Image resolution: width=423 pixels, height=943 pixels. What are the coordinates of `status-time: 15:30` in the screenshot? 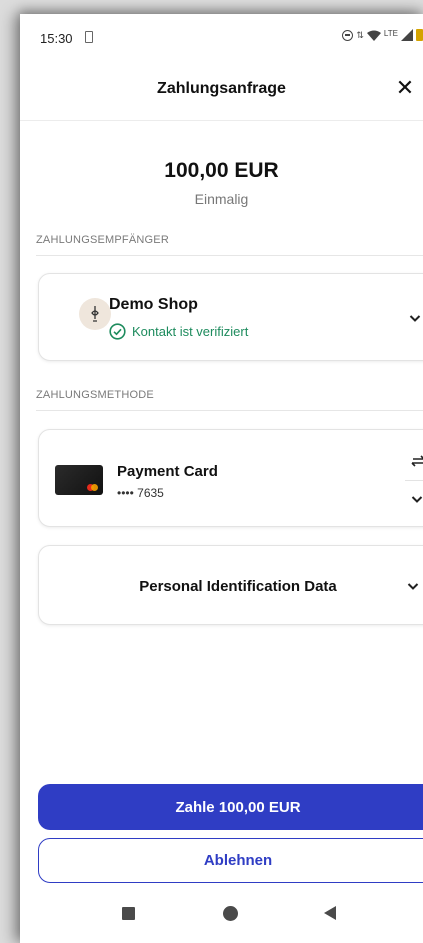 It's located at (56, 38).